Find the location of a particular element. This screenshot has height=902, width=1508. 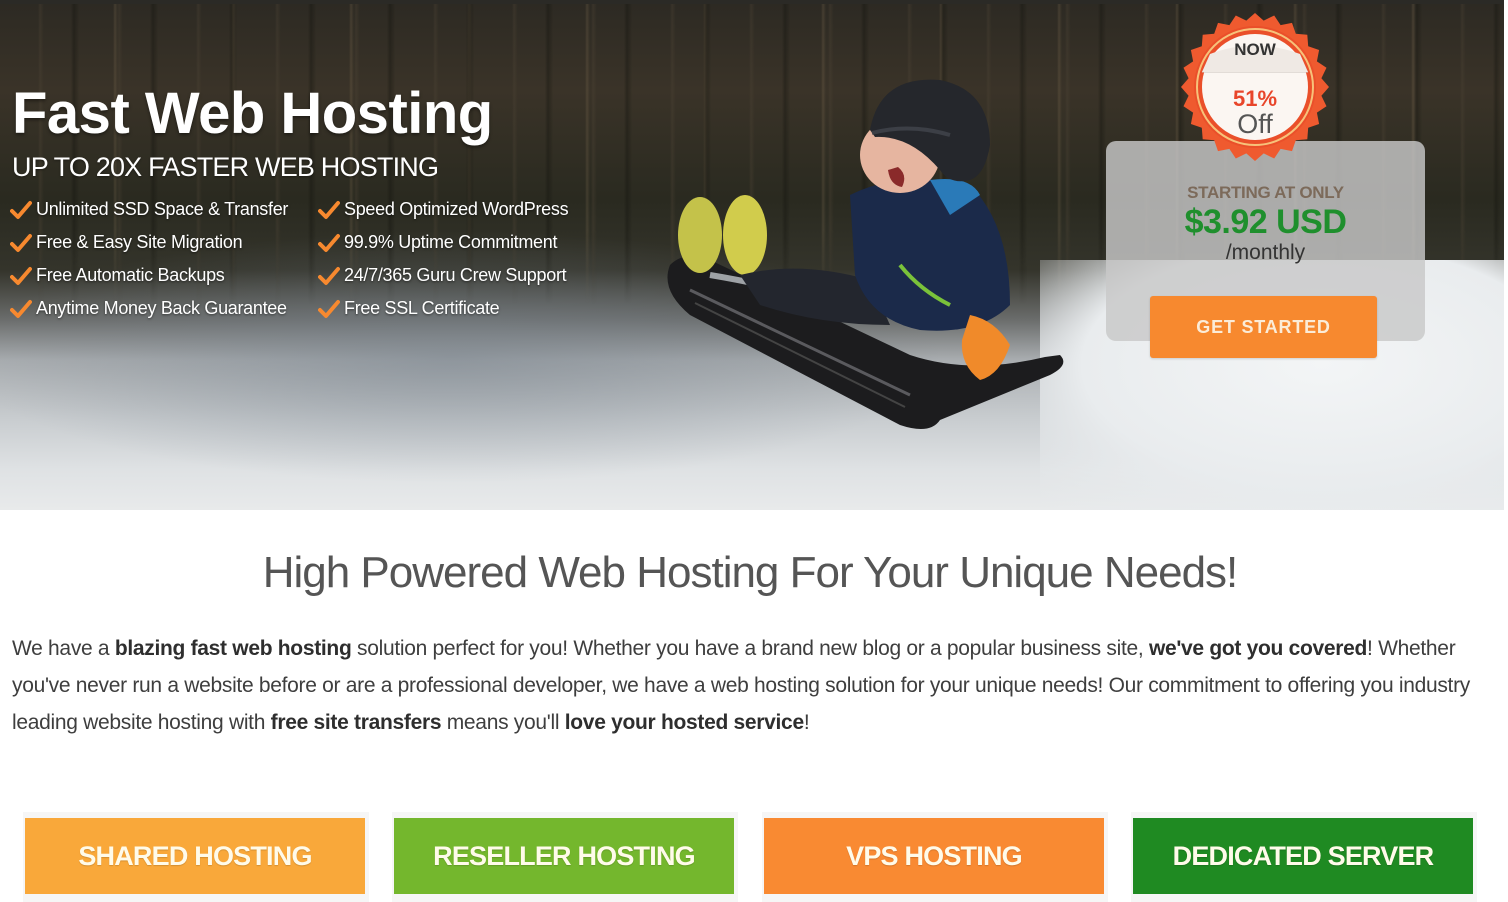

intro-emphasis: free site transfers is located at coordinates (356, 722).